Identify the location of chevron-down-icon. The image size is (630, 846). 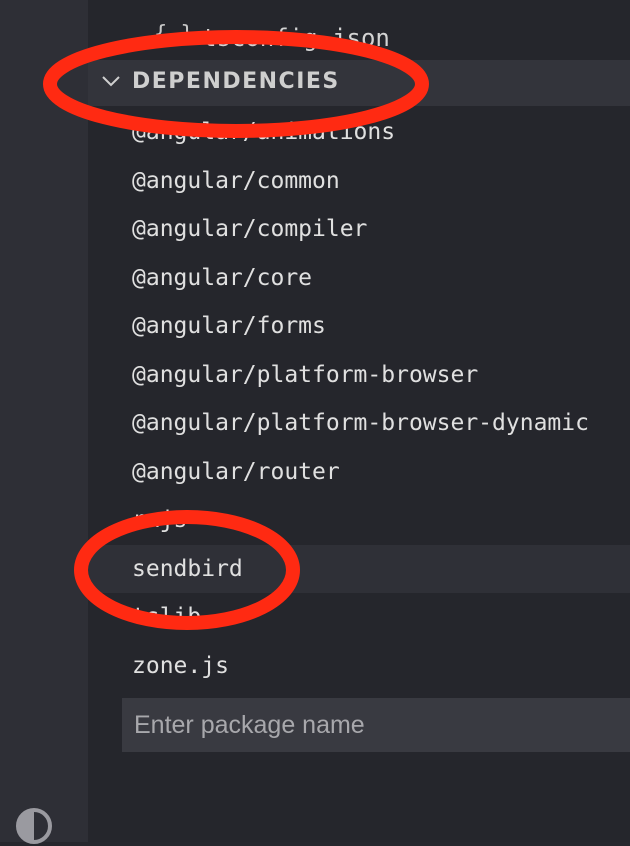
(111, 81).